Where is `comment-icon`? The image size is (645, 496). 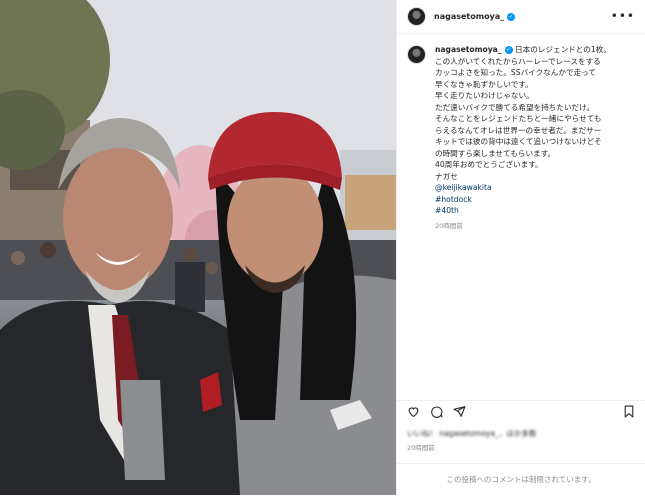
comment-icon is located at coordinates (436, 411).